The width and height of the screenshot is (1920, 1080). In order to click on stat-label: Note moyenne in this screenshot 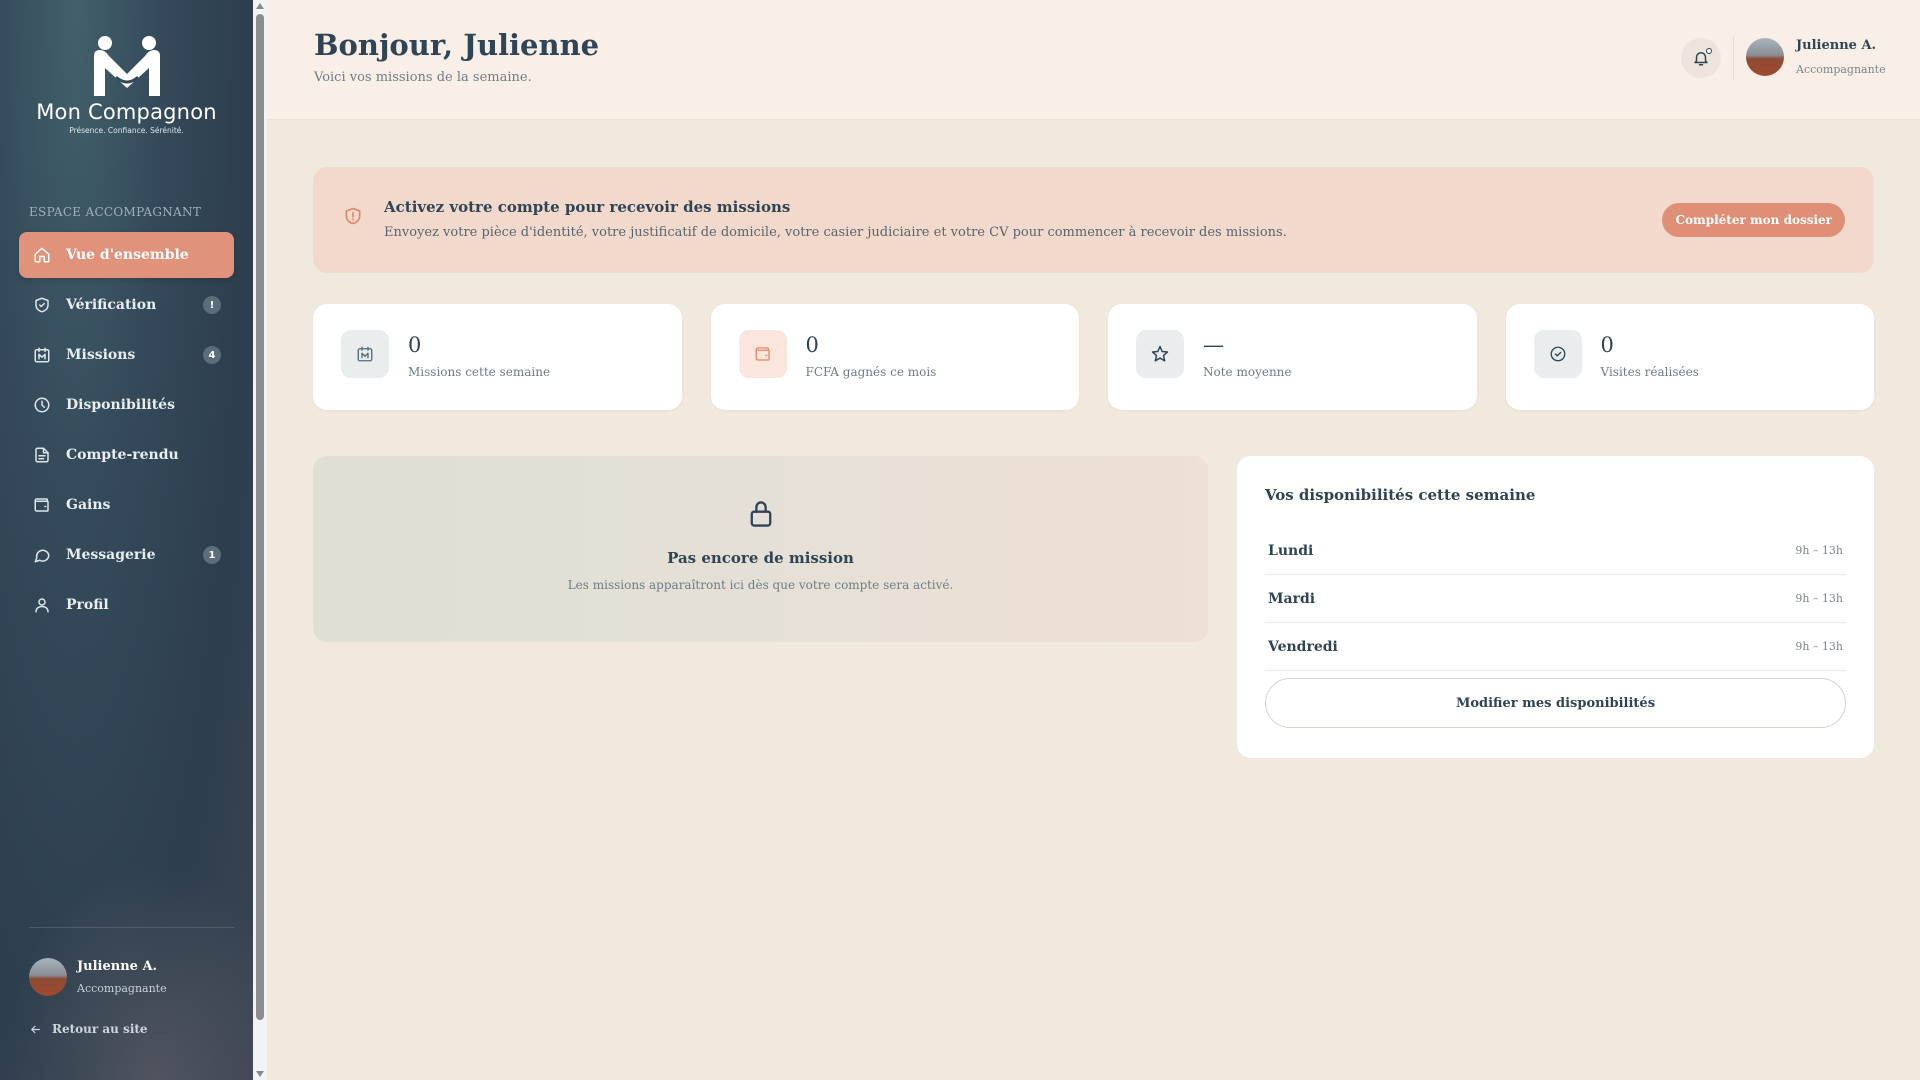, I will do `click(1247, 372)`.